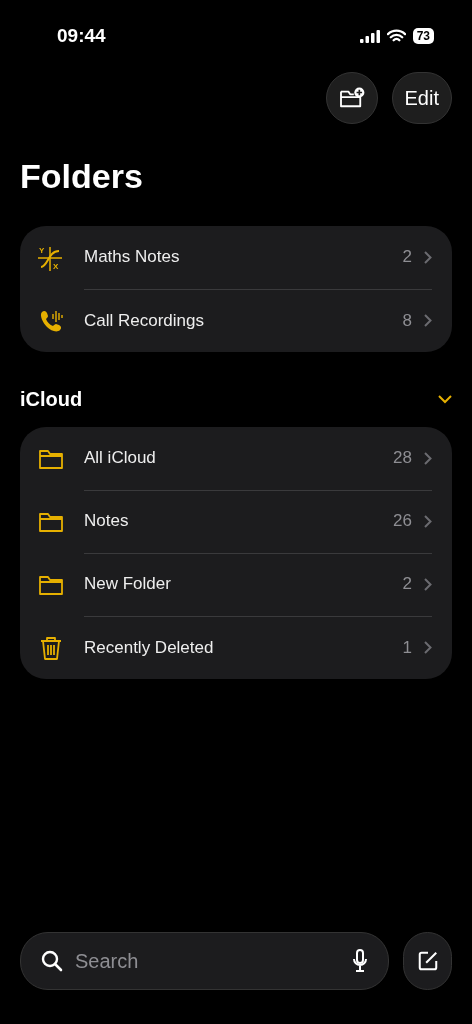  Describe the element at coordinates (243, 320) in the screenshot. I see `folder-name: Call Recordings` at that location.